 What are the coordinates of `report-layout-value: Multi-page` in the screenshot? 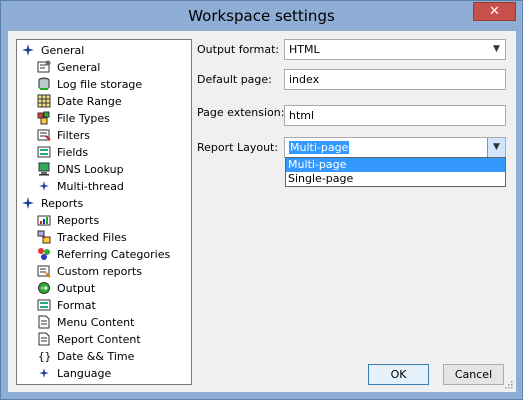 It's located at (319, 147).